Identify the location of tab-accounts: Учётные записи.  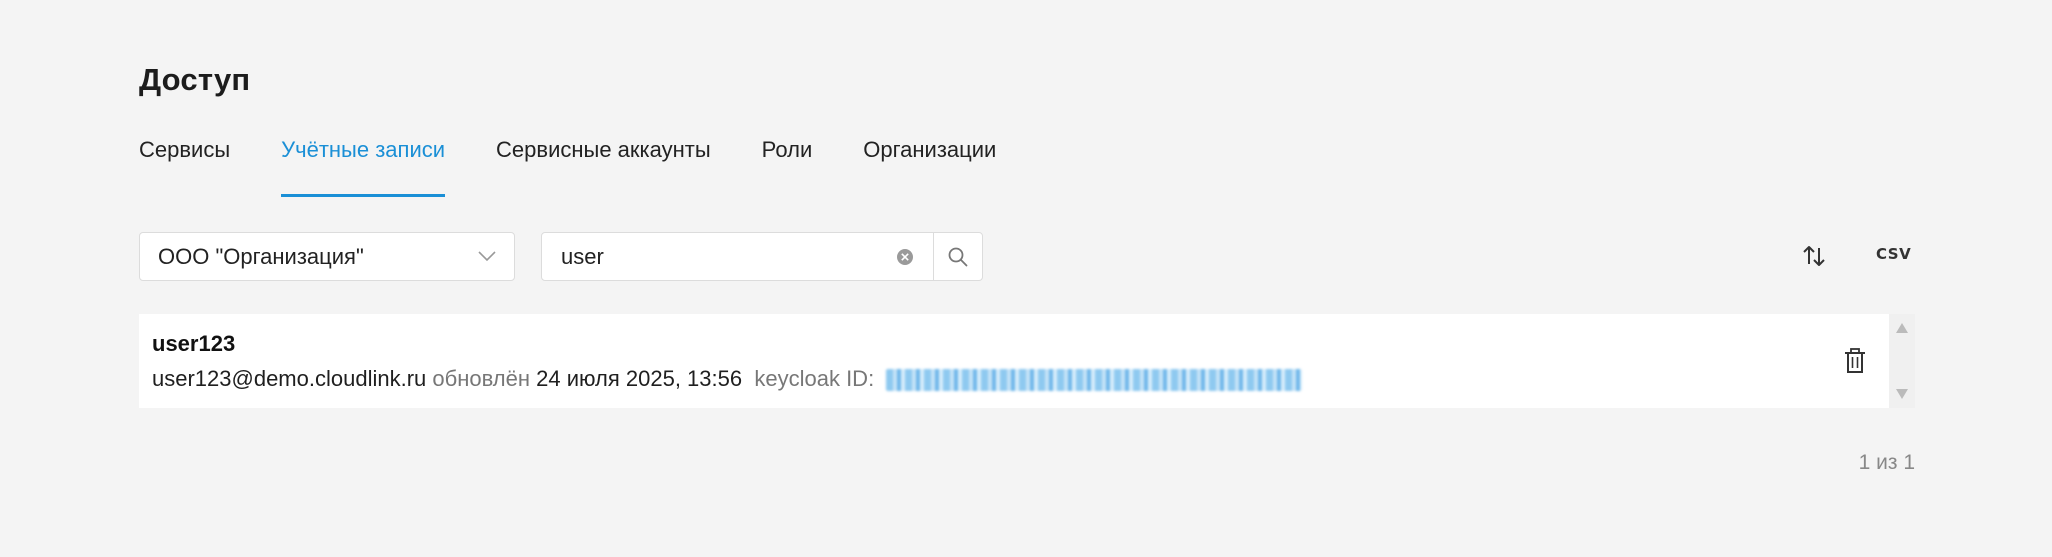
(363, 164).